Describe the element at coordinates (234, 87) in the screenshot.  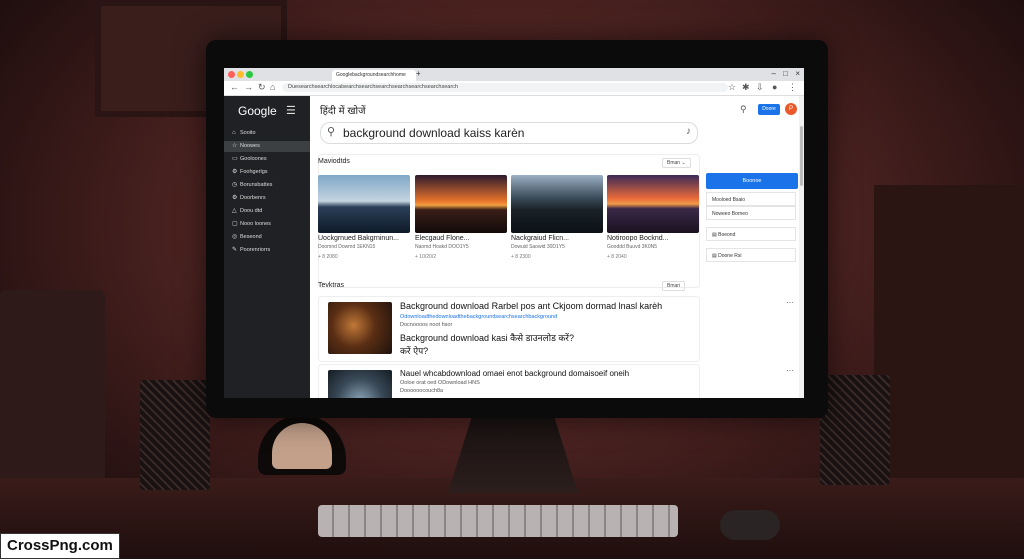
I see `back-icon: ←` at that location.